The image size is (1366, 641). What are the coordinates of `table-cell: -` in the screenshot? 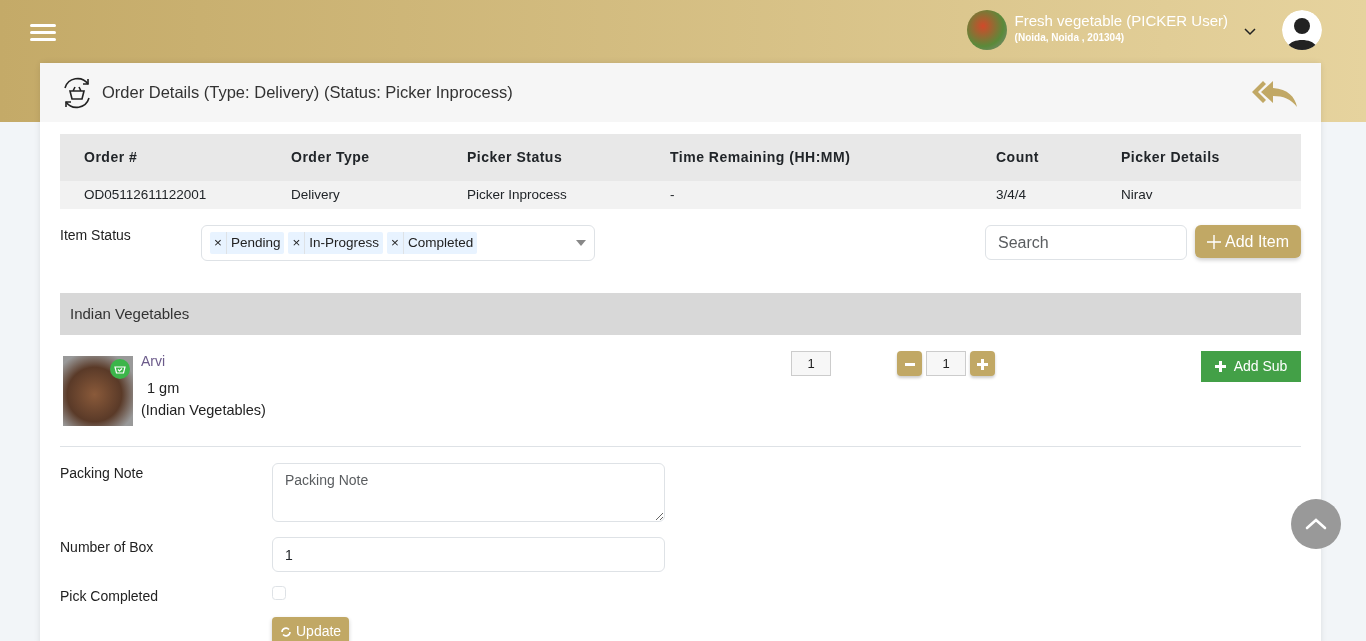 It's located at (809, 195).